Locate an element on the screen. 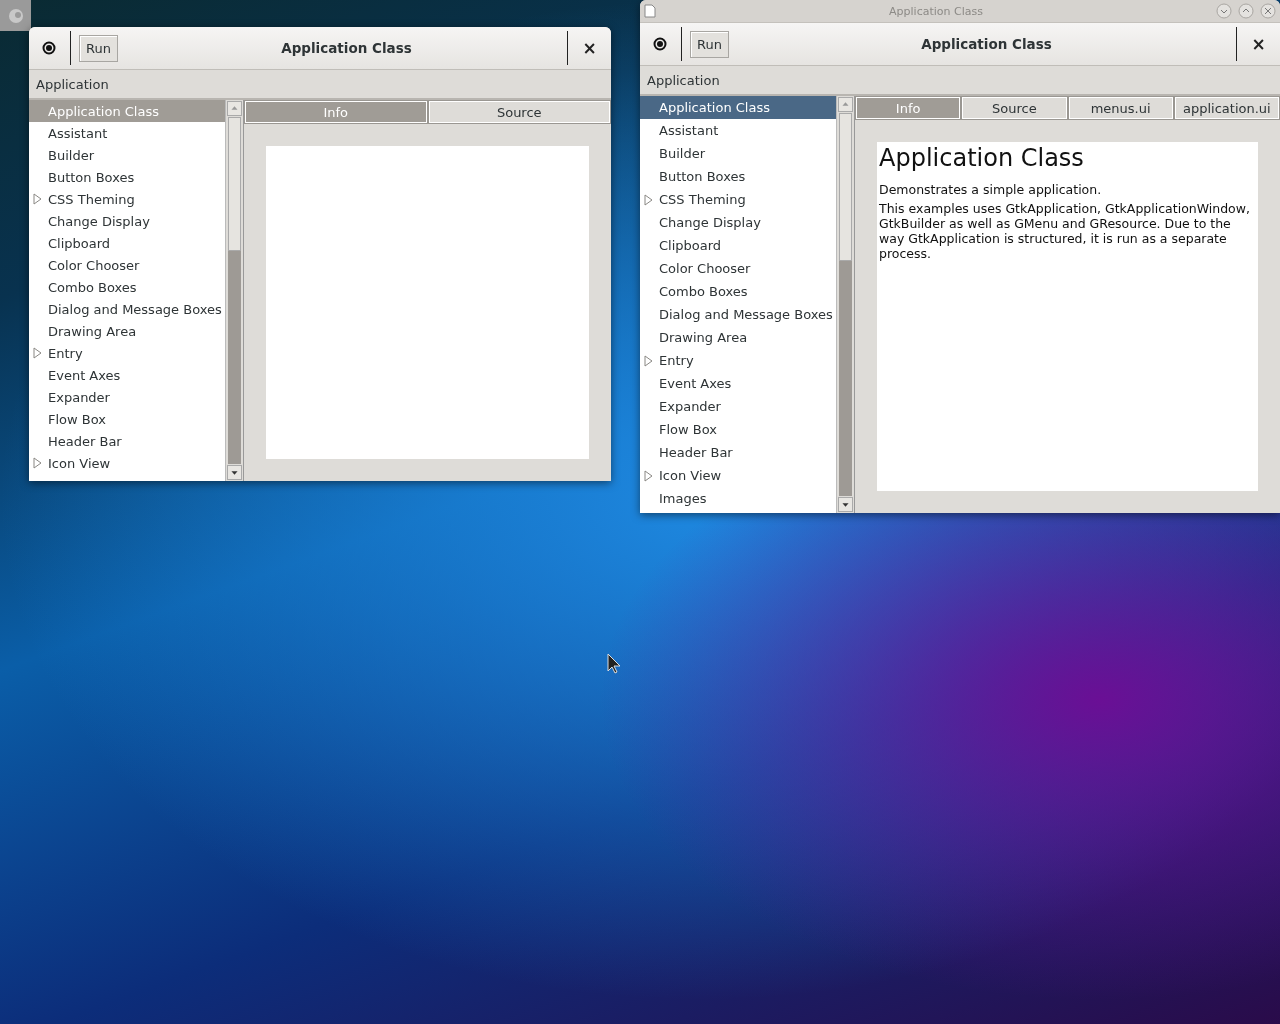  demo-list-item: Application Class is located at coordinates (738, 107).